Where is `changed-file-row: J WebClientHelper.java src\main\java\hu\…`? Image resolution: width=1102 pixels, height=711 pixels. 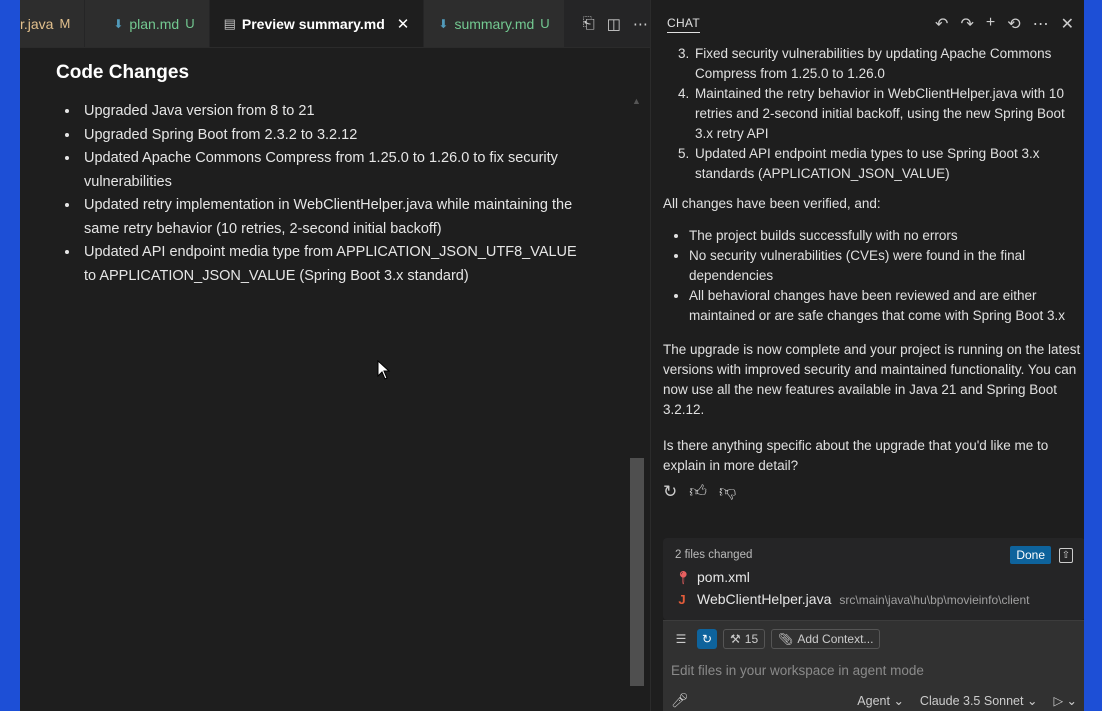
changed-file-row: J WebClientHelper.java src\main\java\hu\… is located at coordinates (874, 599).